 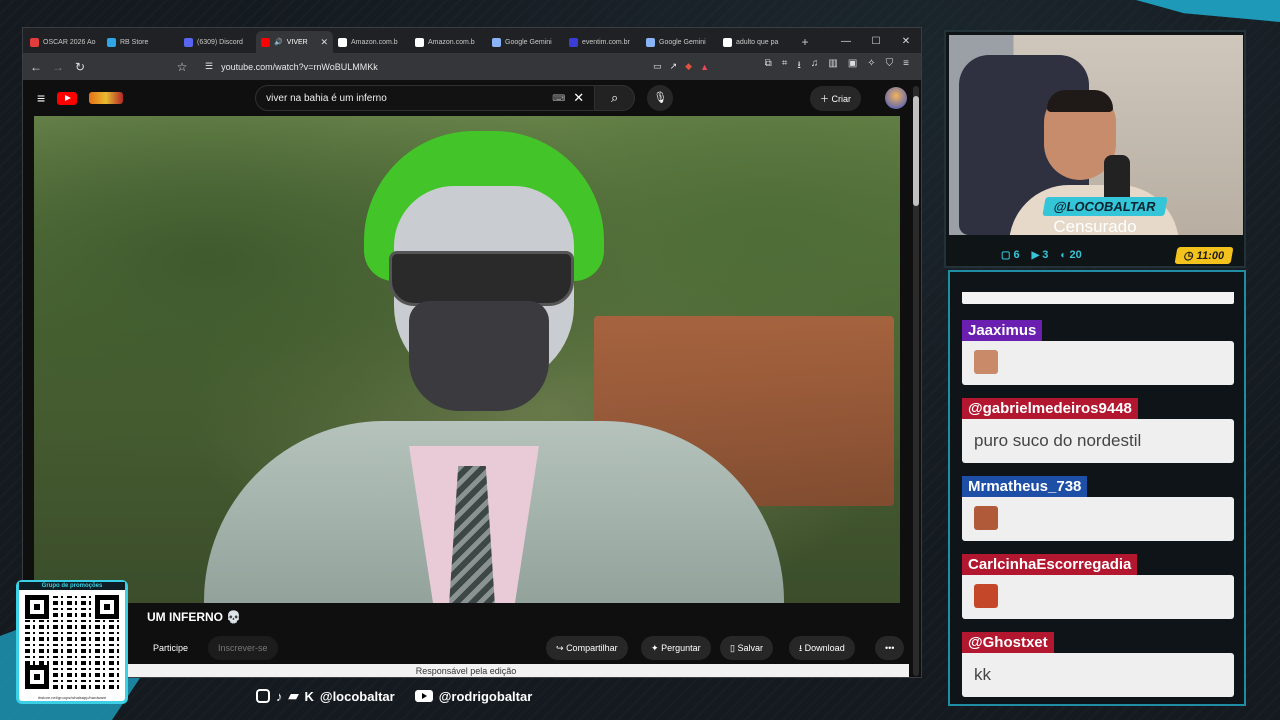 I want to click on search-query: viver na bahia é um inferno, so click(x=326, y=98).